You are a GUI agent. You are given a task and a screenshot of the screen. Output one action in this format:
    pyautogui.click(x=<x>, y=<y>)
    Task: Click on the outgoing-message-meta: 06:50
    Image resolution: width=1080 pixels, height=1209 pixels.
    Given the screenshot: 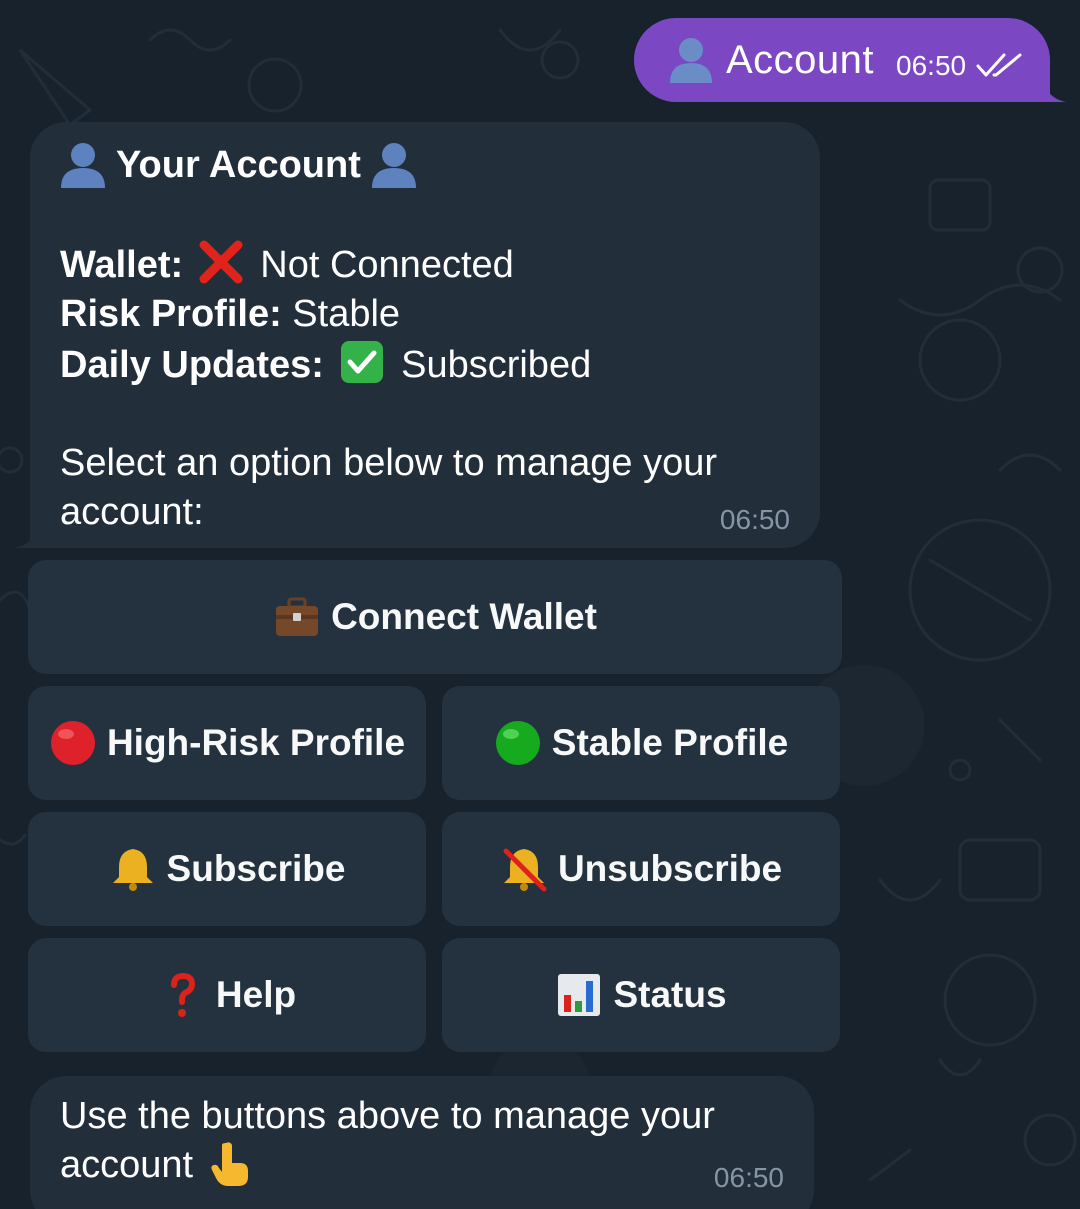 What is the action you would take?
    pyautogui.click(x=960, y=66)
    